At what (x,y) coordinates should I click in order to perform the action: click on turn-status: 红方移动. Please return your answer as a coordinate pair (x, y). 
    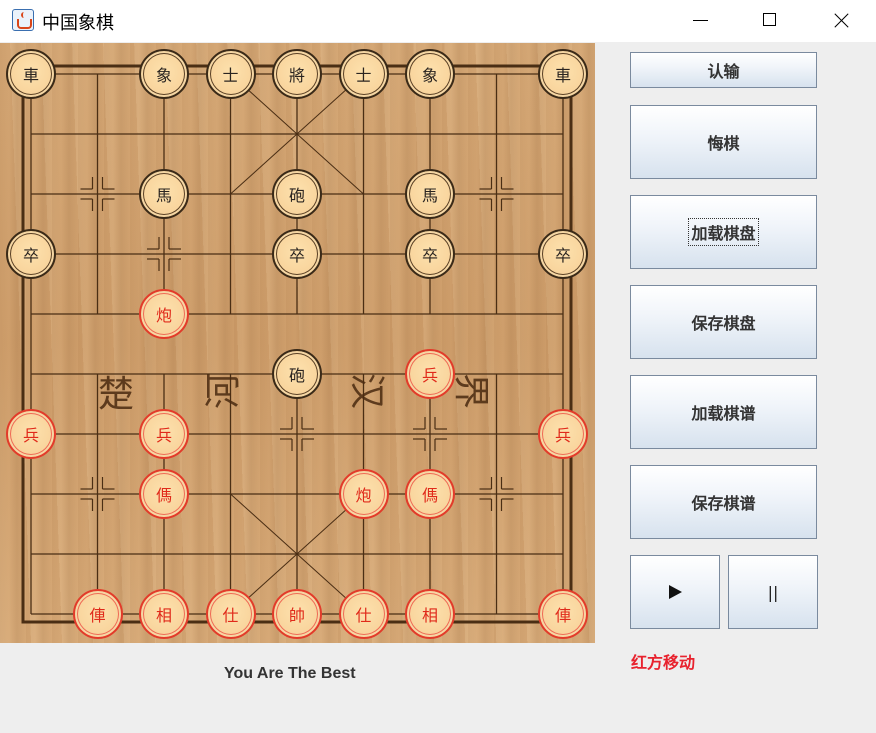
    Looking at the image, I should click on (663, 662).